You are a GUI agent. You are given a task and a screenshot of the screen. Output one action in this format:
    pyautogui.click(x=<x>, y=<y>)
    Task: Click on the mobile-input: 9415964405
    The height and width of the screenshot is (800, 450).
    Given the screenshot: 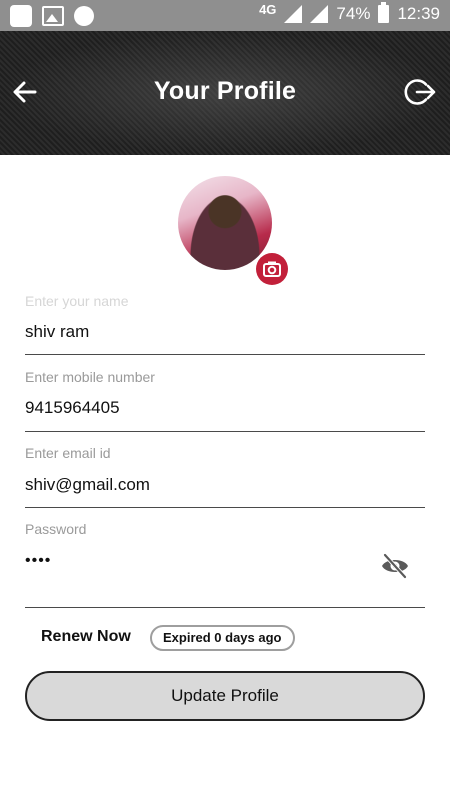 What is the action you would take?
    pyautogui.click(x=72, y=408)
    